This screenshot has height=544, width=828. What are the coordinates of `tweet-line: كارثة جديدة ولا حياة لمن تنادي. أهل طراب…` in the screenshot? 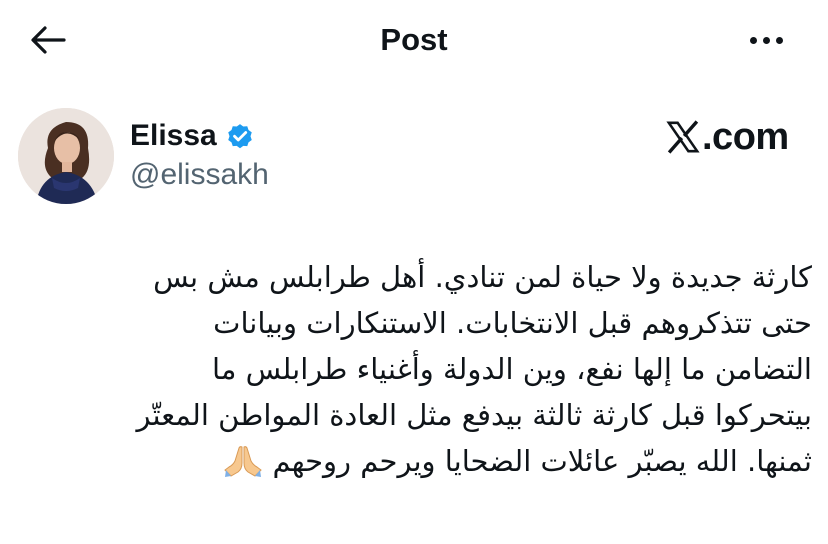 It's located at (482, 277).